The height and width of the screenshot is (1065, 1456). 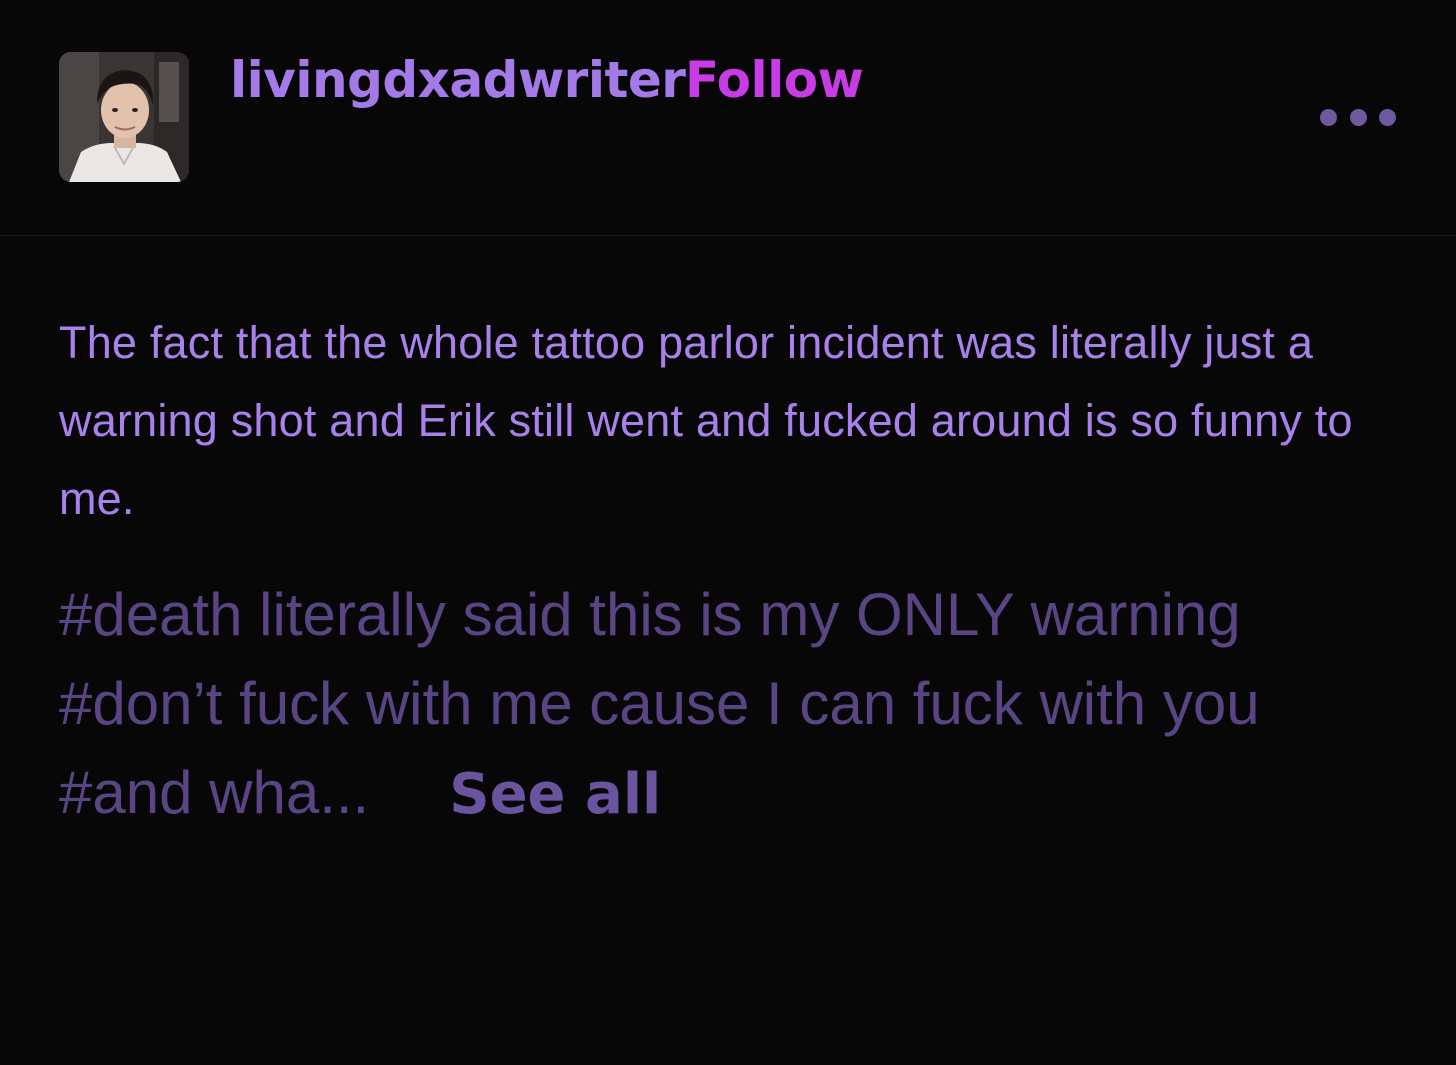 I want to click on follow-button: Follow, so click(x=774, y=80).